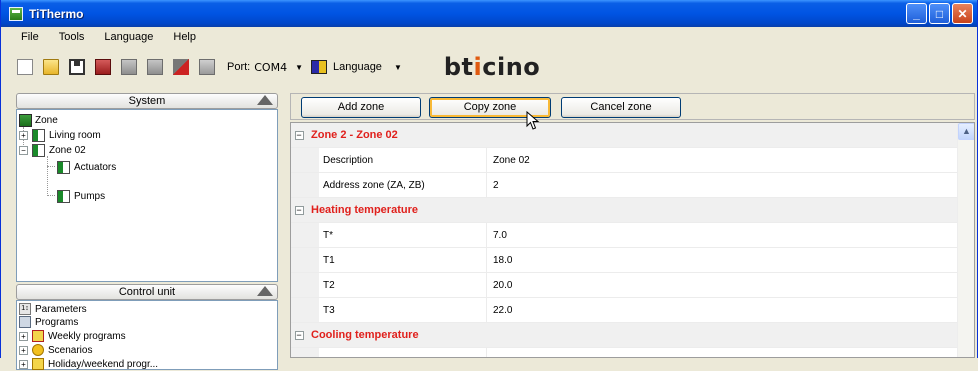 This screenshot has height=371, width=978. Describe the element at coordinates (403, 310) in the screenshot. I see `property-name: T3` at that location.